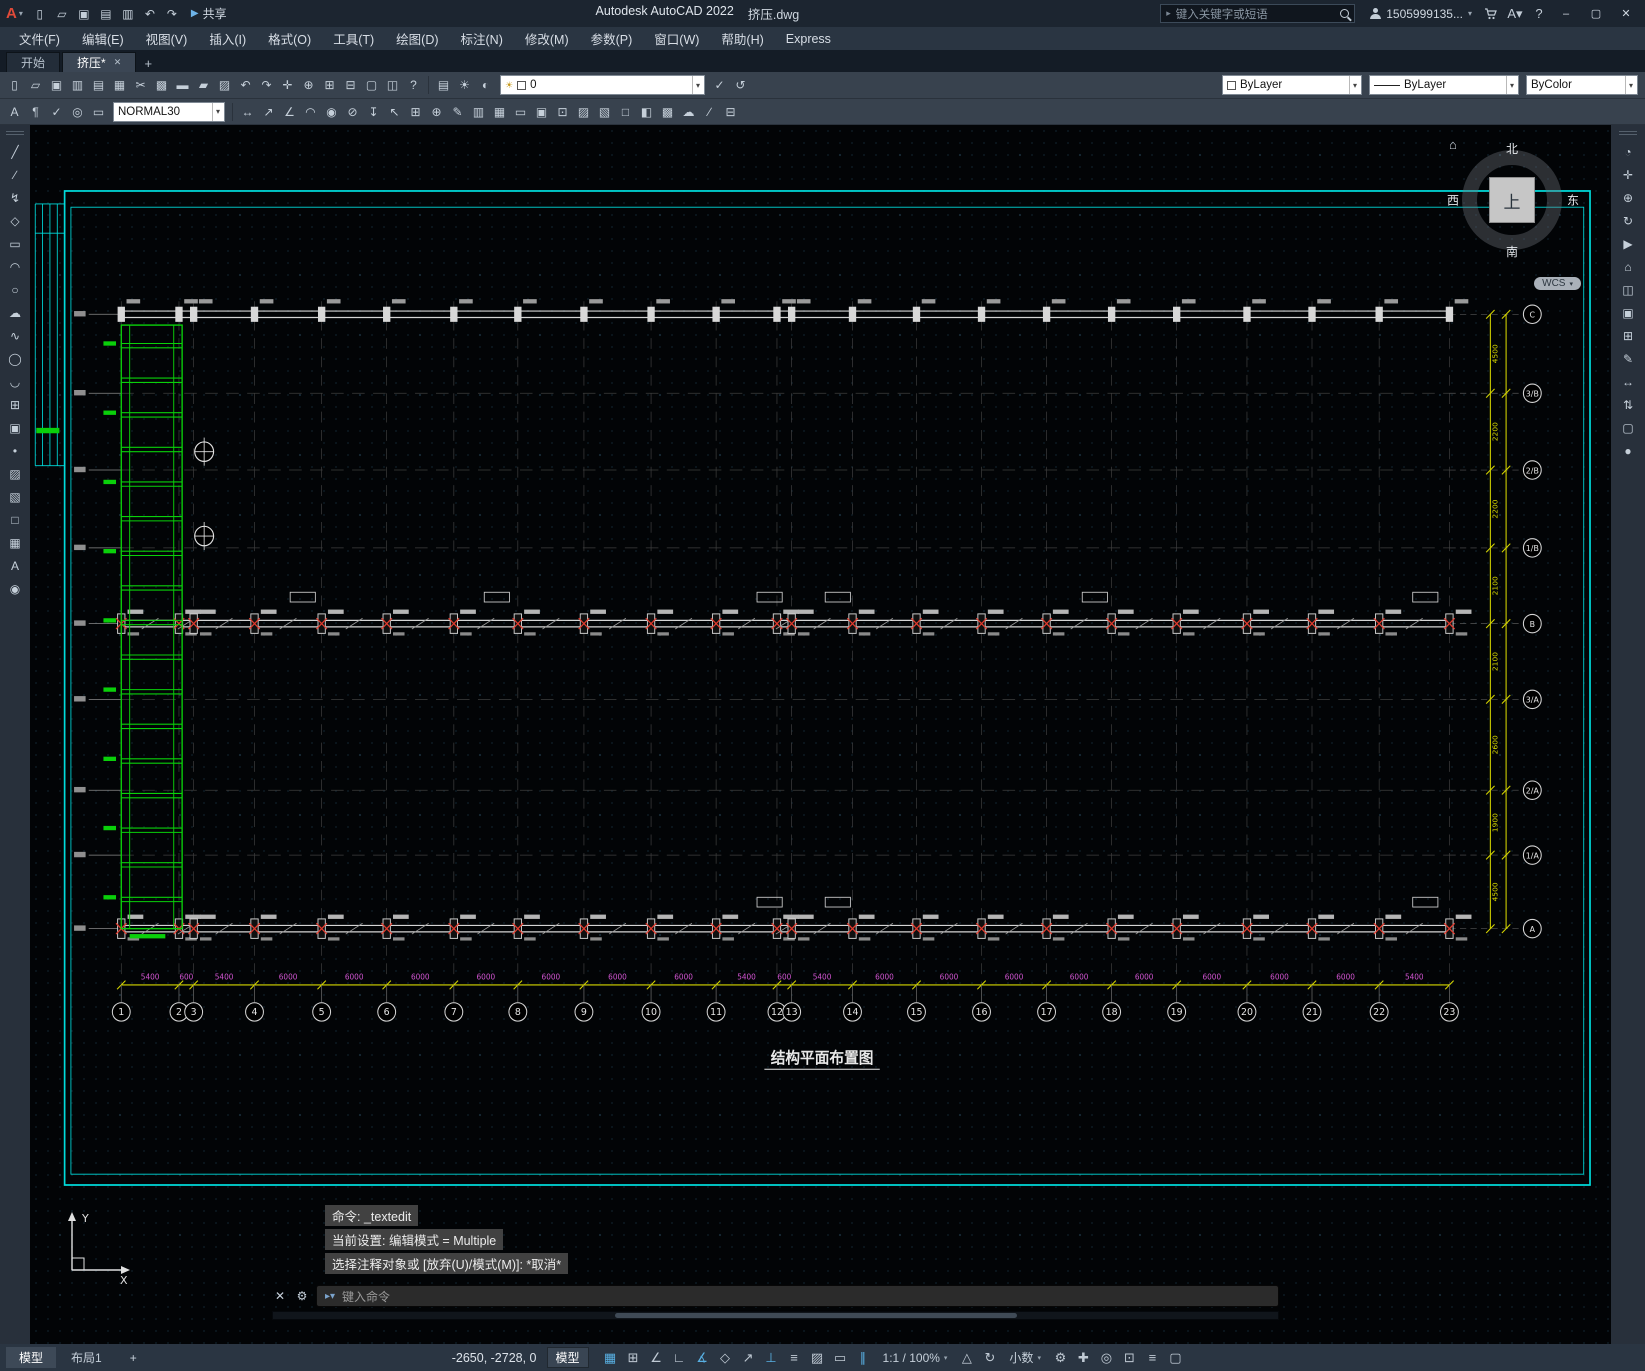 The width and height of the screenshot is (1645, 1371). I want to click on units-button: 小数 ▾, so click(1025, 1357).